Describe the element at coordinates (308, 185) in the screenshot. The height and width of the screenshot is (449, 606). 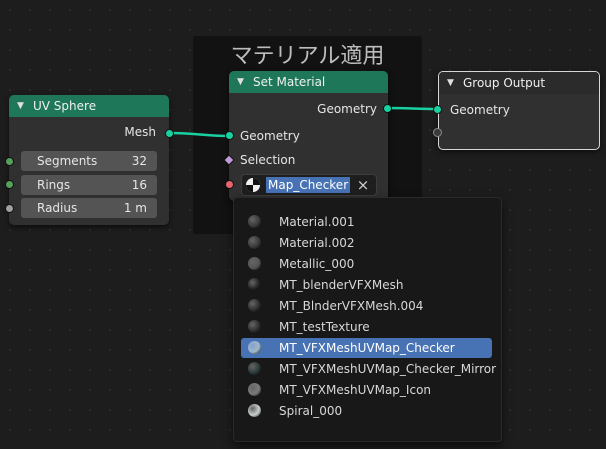
I see `material-name-input: Map_Checker` at that location.